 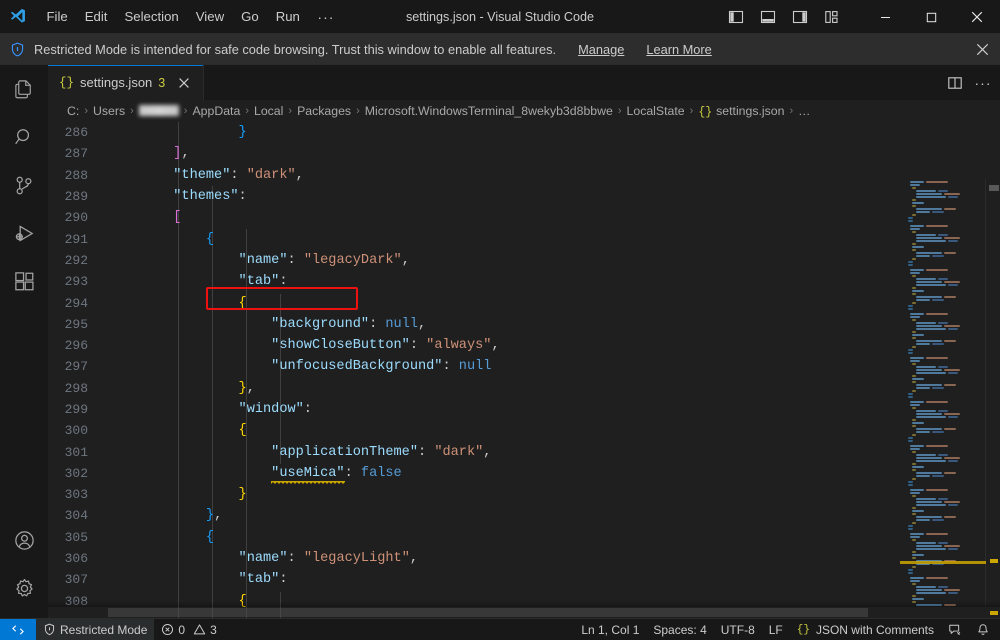 What do you see at coordinates (524, 175) in the screenshot?
I see `code-line: 288 "theme": "dark",` at bounding box center [524, 175].